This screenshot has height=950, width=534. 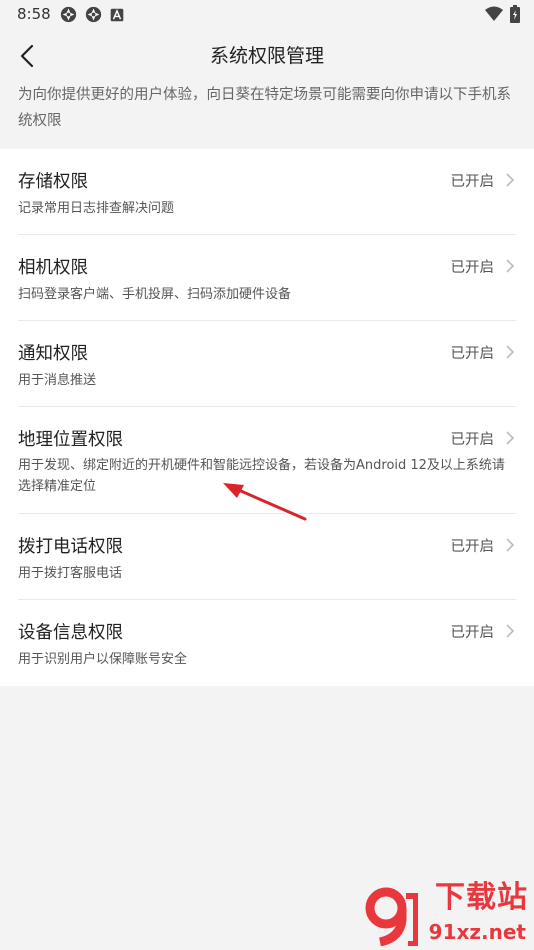 What do you see at coordinates (53, 268) in the screenshot?
I see `permission-title: 相机权限` at bounding box center [53, 268].